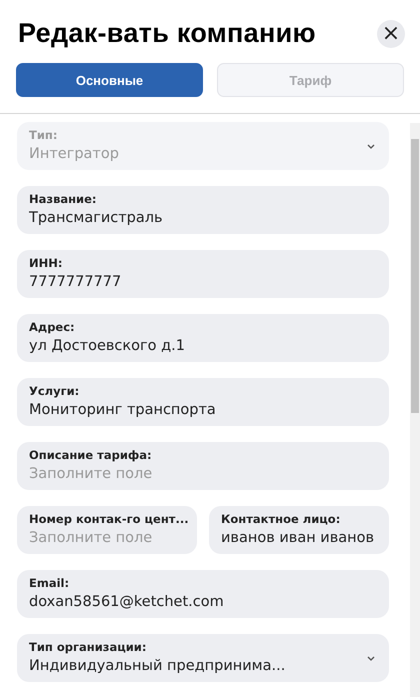 The height and width of the screenshot is (697, 420). Describe the element at coordinates (203, 274) in the screenshot. I see `text-field: ИНН: 7777777777` at that location.